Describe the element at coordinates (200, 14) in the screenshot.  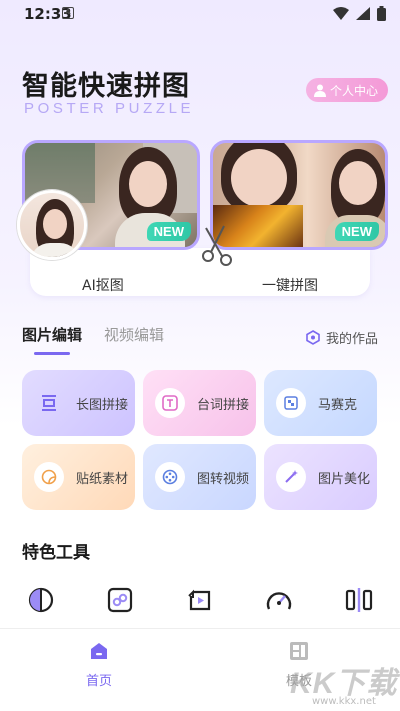
I see `status-bar: 12:33 A` at that location.